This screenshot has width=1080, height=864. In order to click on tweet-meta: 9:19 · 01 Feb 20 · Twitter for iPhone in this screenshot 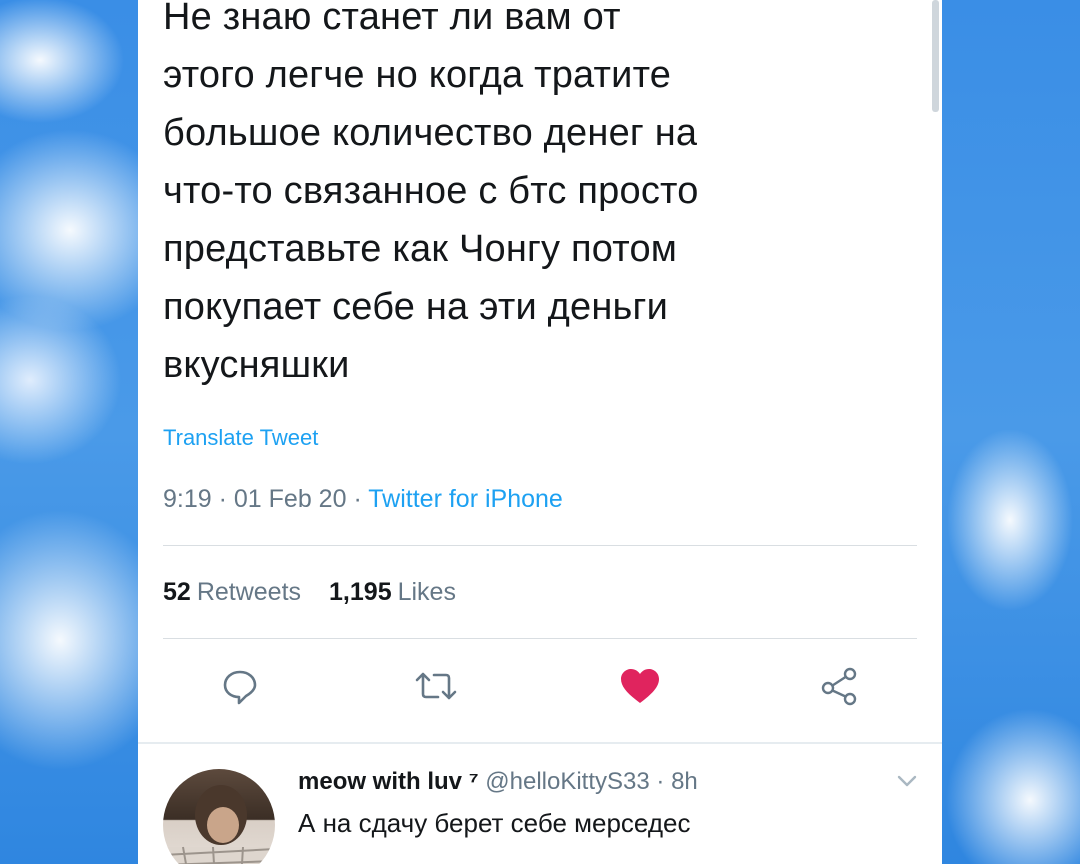, I will do `click(363, 499)`.